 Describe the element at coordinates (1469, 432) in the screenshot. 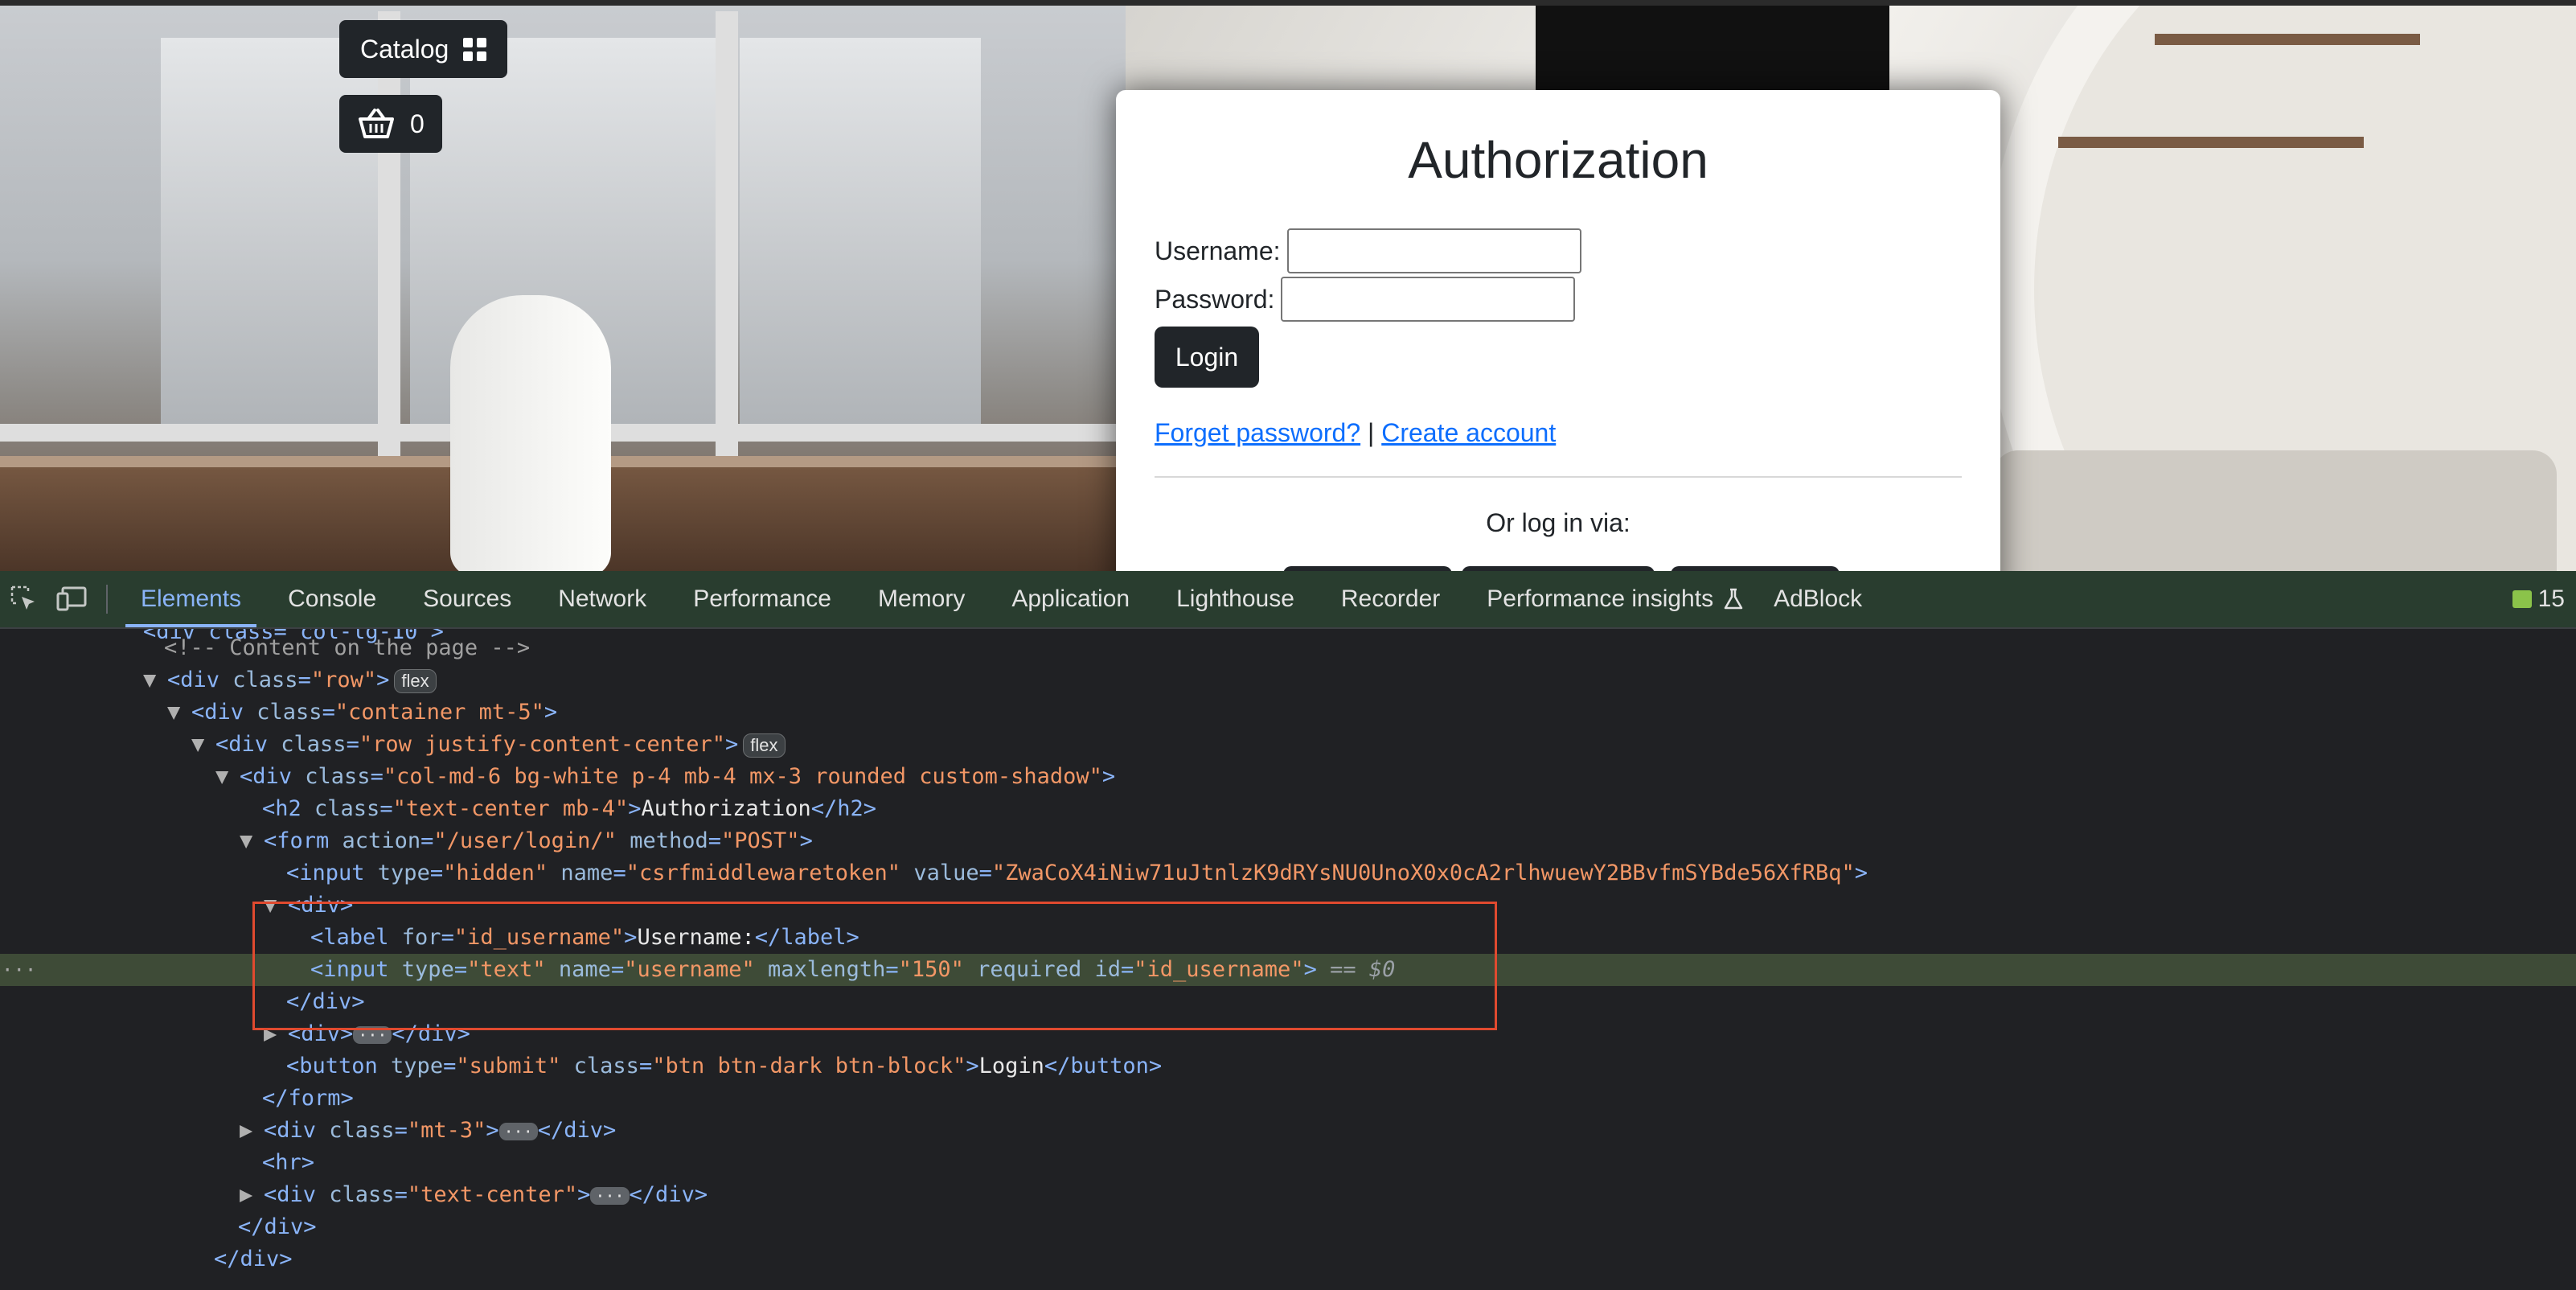

I see `create-account-link: Create account` at that location.